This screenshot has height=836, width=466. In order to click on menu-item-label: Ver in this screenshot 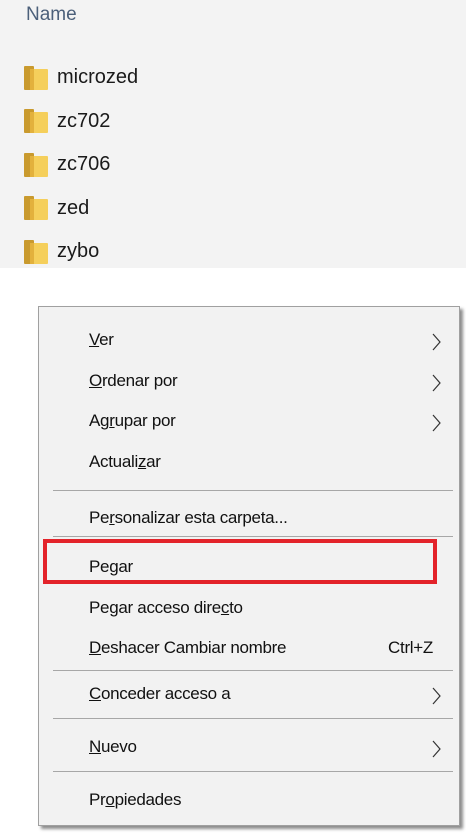, I will do `click(101, 339)`.